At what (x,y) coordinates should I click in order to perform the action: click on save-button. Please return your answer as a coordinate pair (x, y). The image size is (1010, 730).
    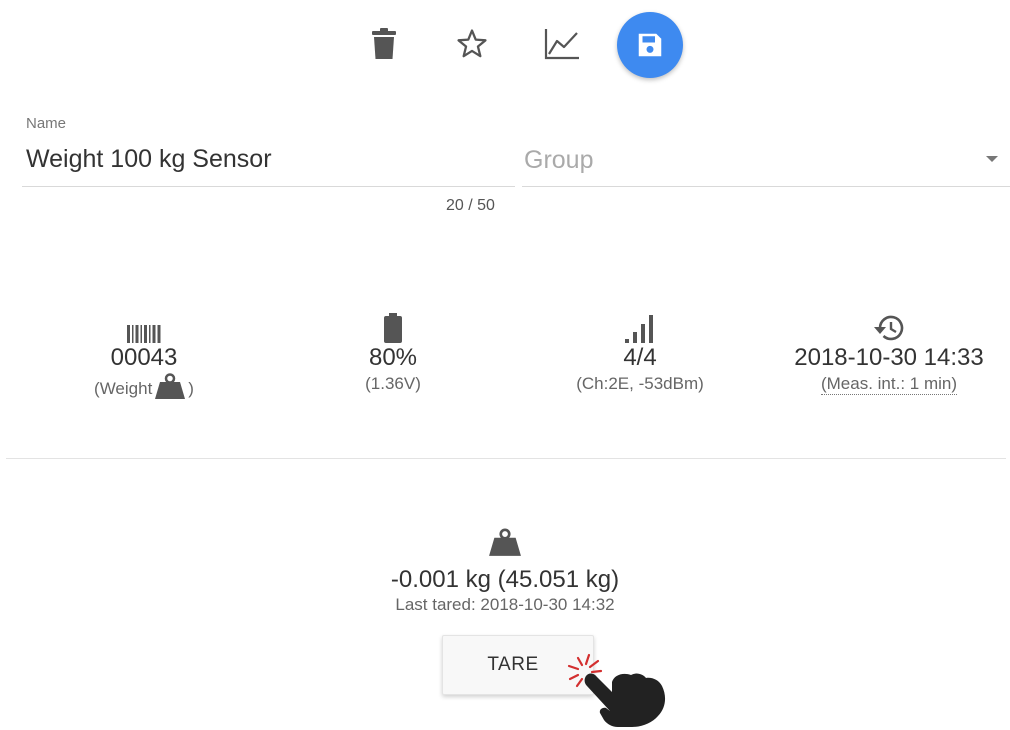
    Looking at the image, I should click on (650, 45).